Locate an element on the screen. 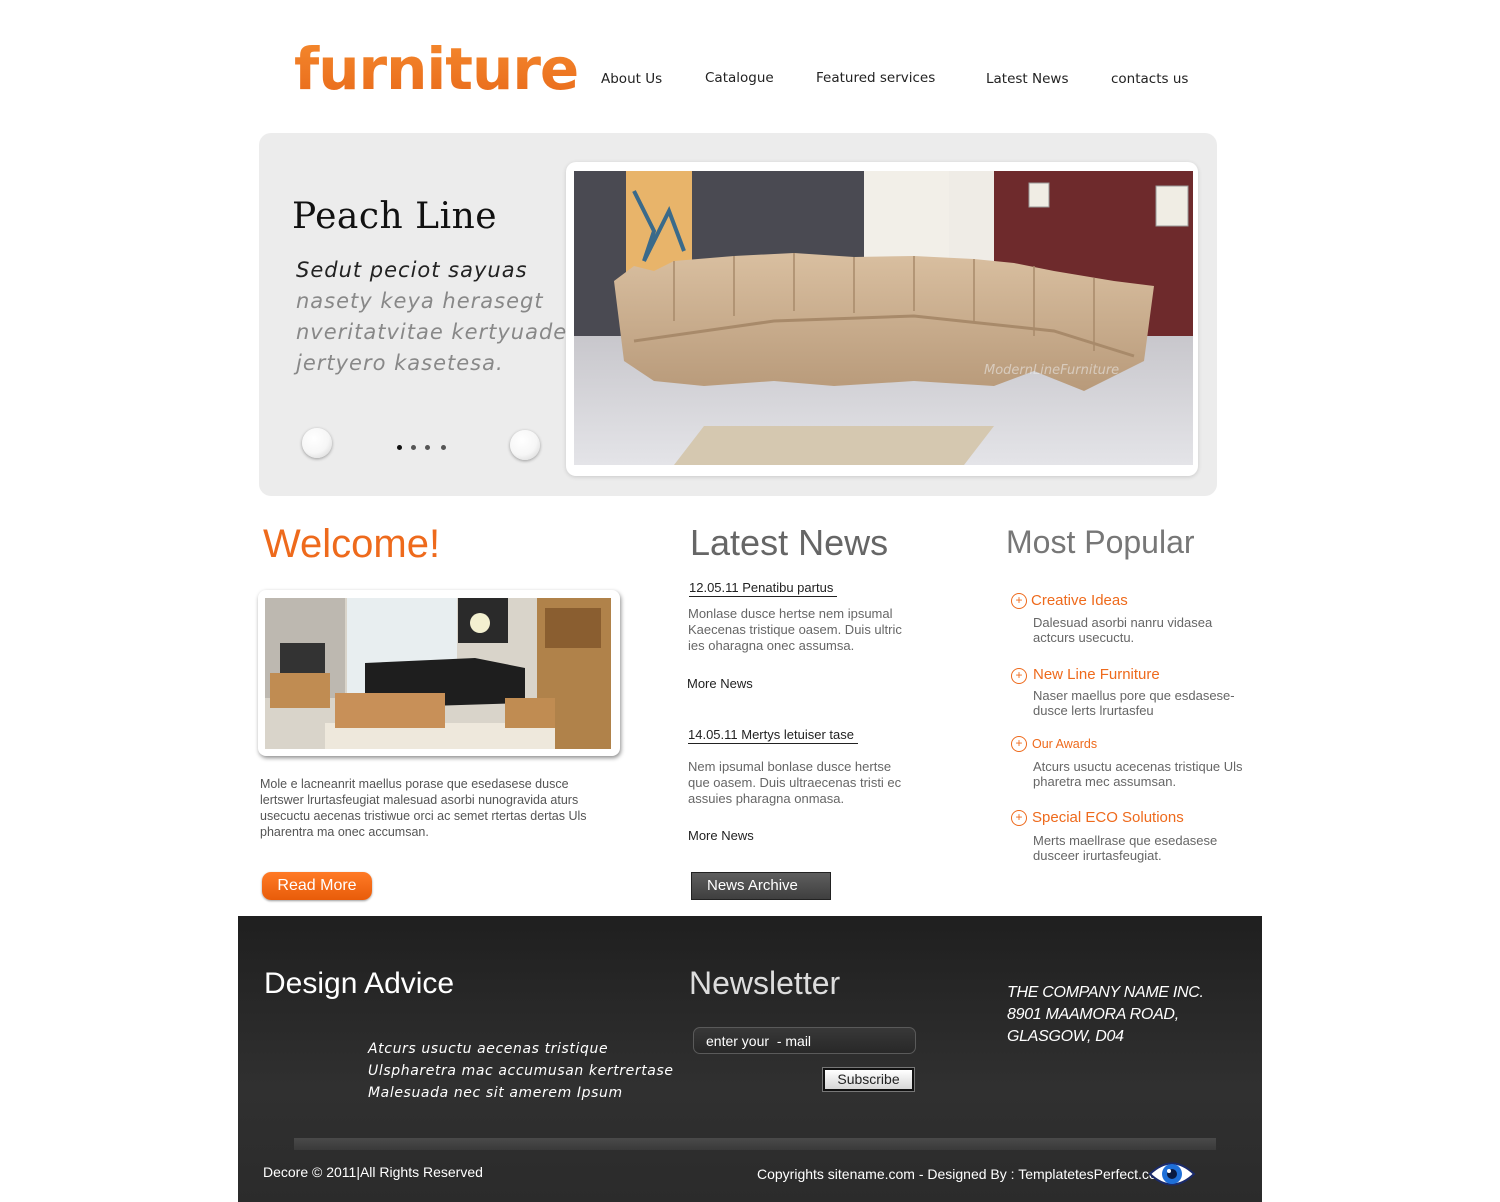 The height and width of the screenshot is (1202, 1500). address-line: THE COMPANY NAME INC. is located at coordinates (1105, 992).